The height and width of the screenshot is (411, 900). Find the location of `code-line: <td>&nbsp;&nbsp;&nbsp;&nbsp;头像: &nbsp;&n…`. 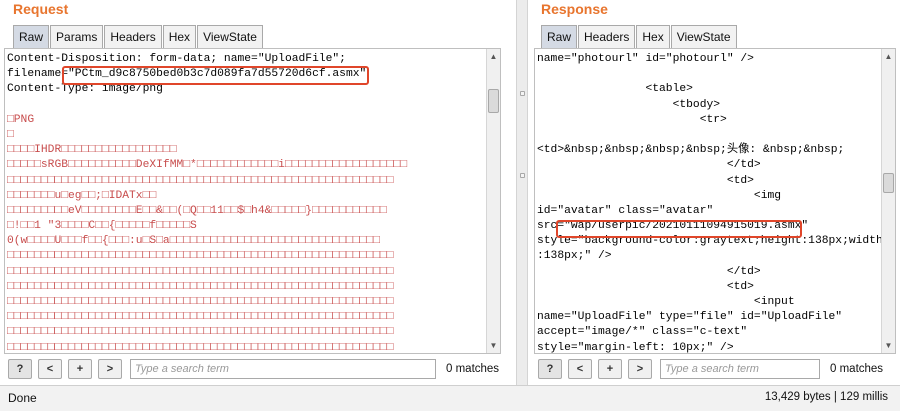

code-line: <td>&nbsp;&nbsp;&nbsp;&nbsp;头像: &nbsp;&n… is located at coordinates (691, 150).